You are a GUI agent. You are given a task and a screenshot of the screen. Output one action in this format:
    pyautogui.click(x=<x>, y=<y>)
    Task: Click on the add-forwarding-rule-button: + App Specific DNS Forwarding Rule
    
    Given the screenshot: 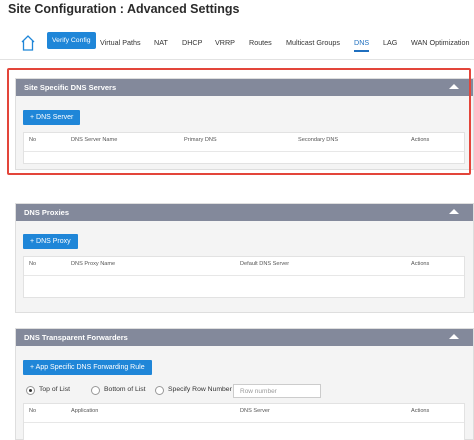 What is the action you would take?
    pyautogui.click(x=87, y=367)
    